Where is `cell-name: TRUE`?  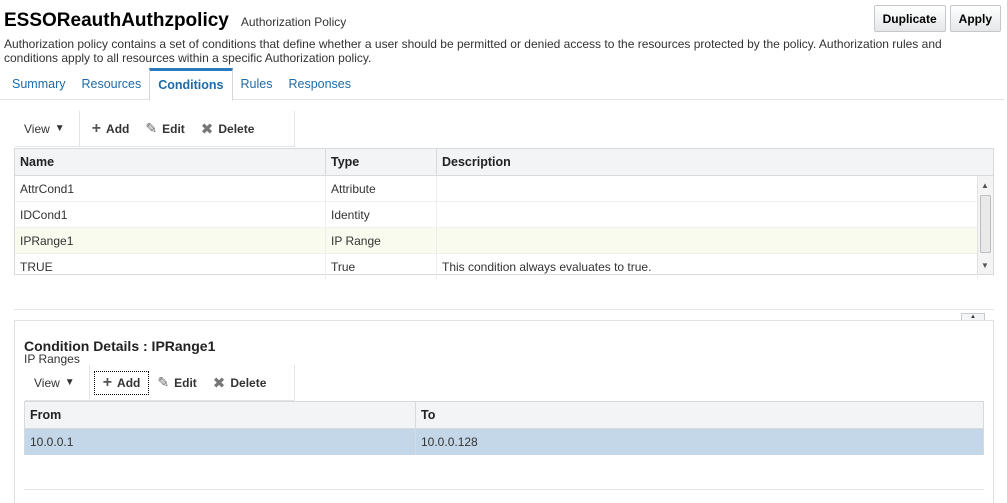
cell-name: TRUE is located at coordinates (170, 267).